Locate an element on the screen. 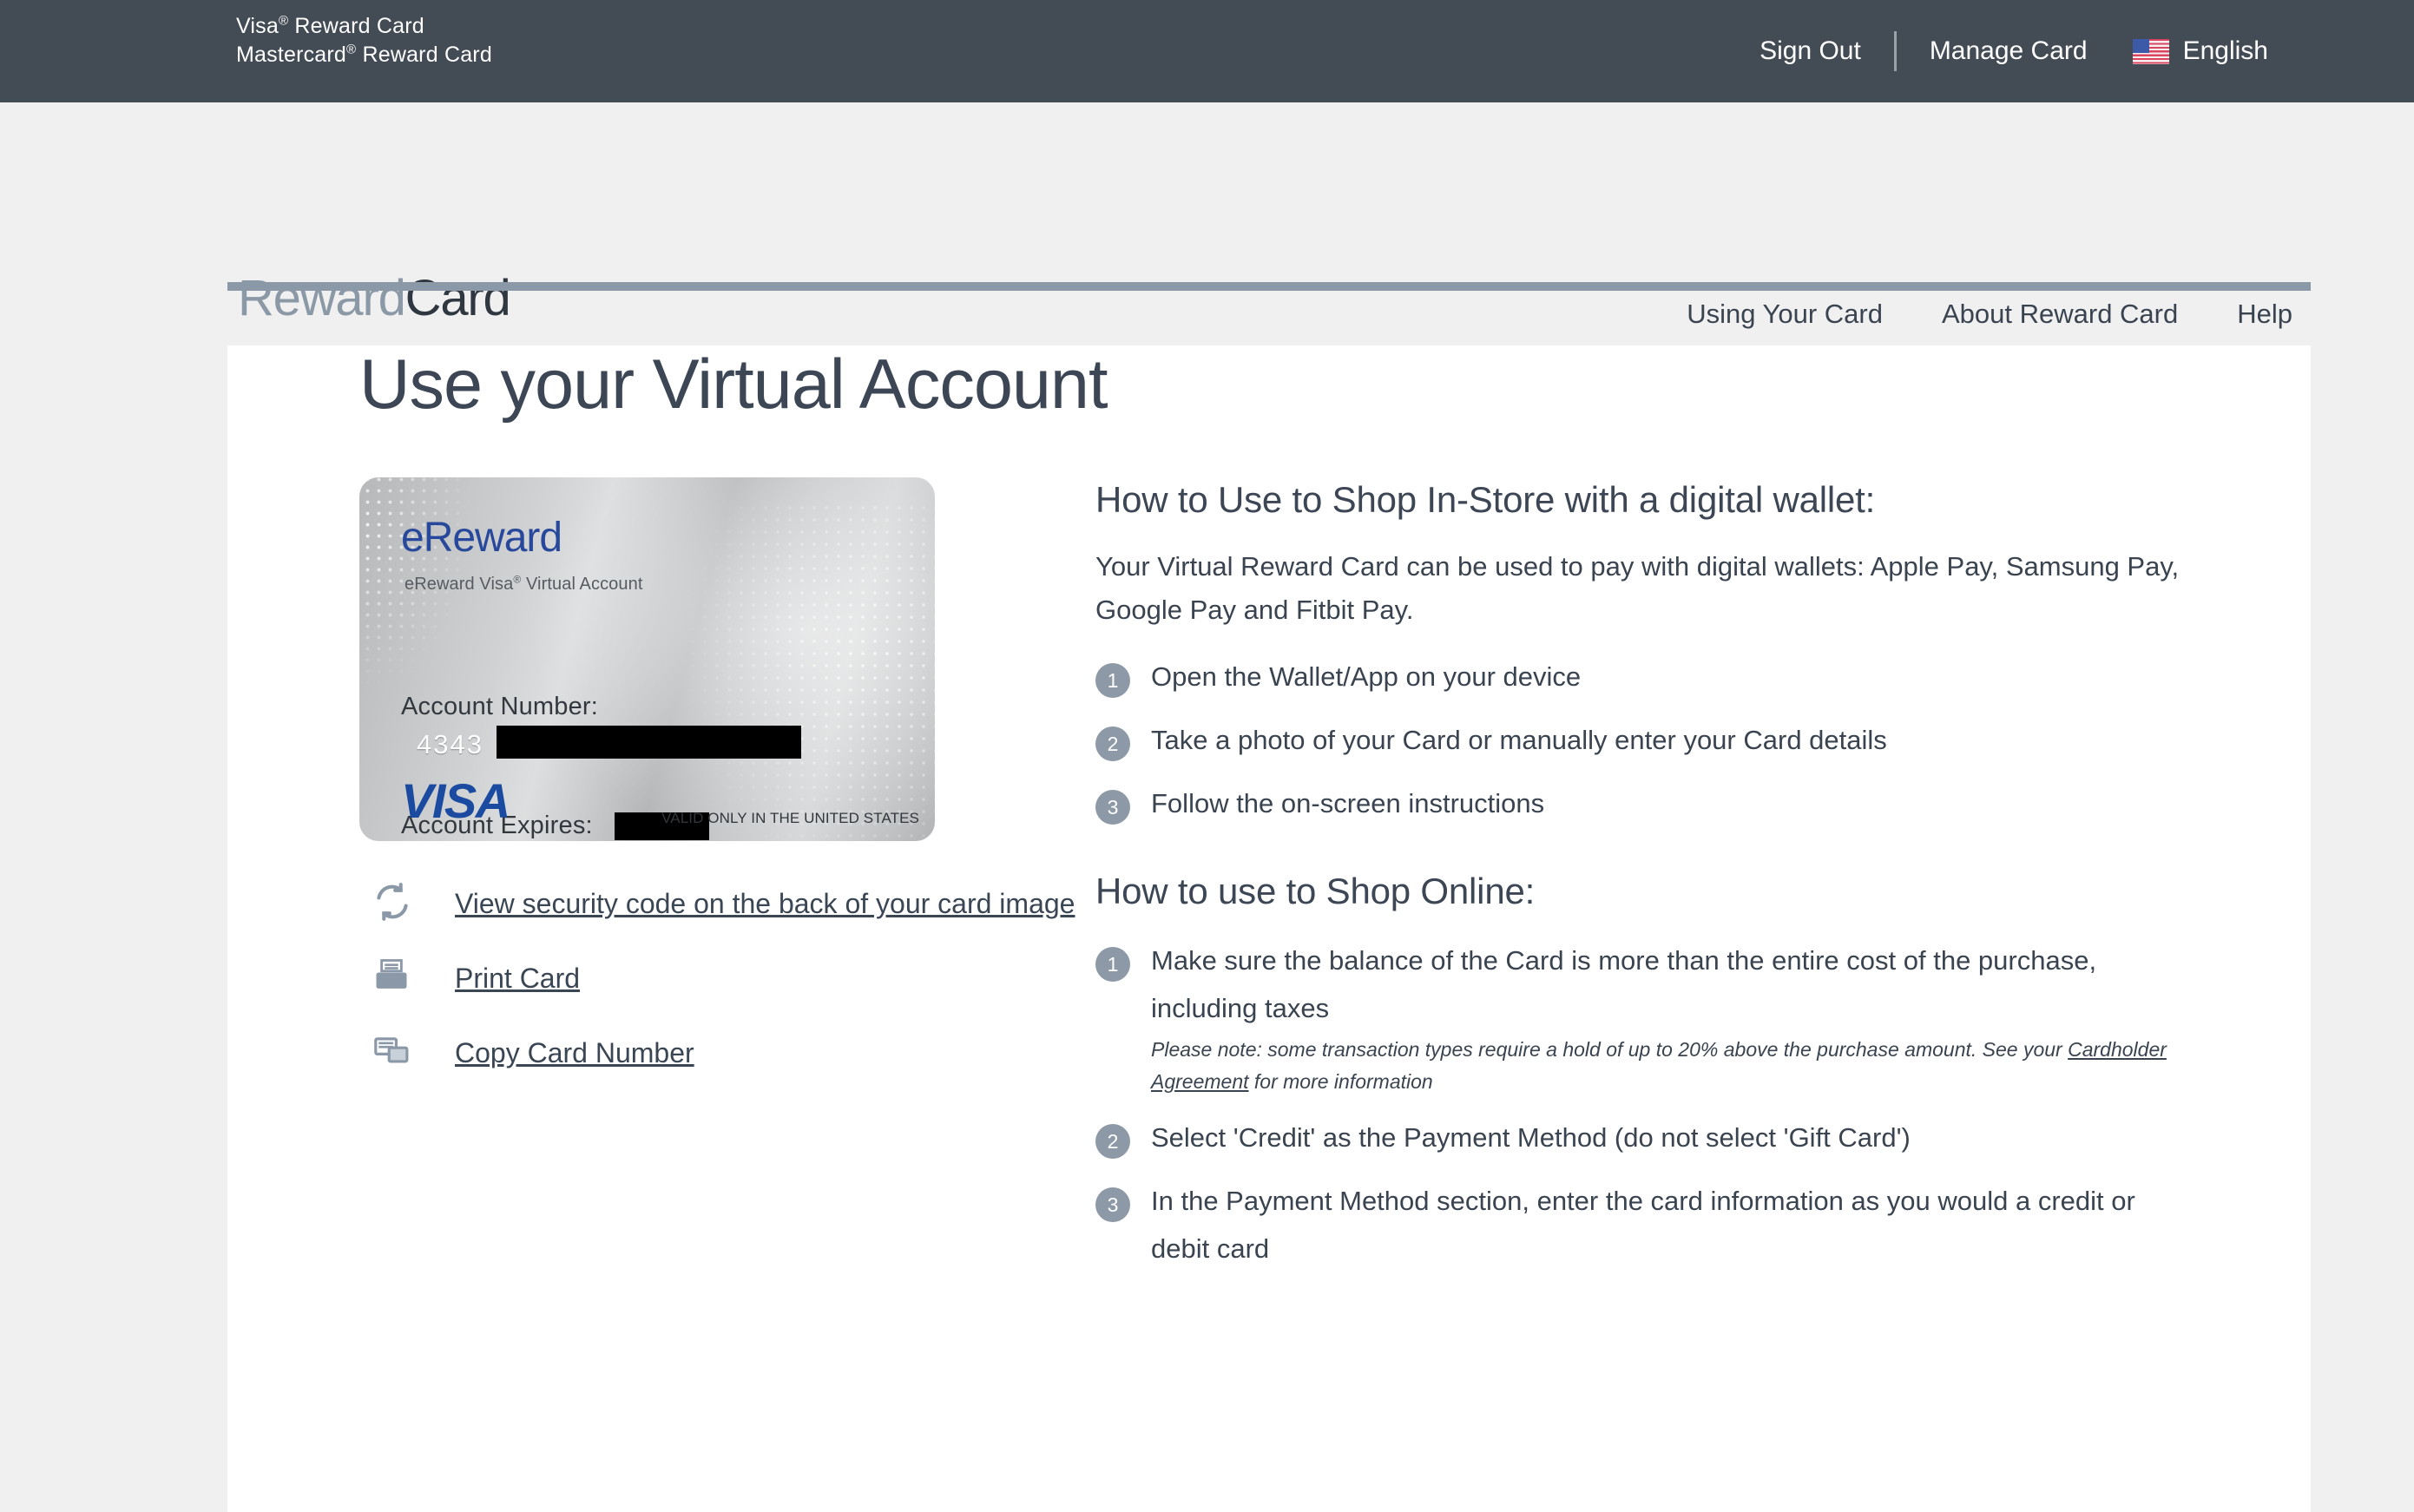 The width and height of the screenshot is (2414, 1512). step-body: Open the Wallet/App on your device is located at coordinates (1366, 676).